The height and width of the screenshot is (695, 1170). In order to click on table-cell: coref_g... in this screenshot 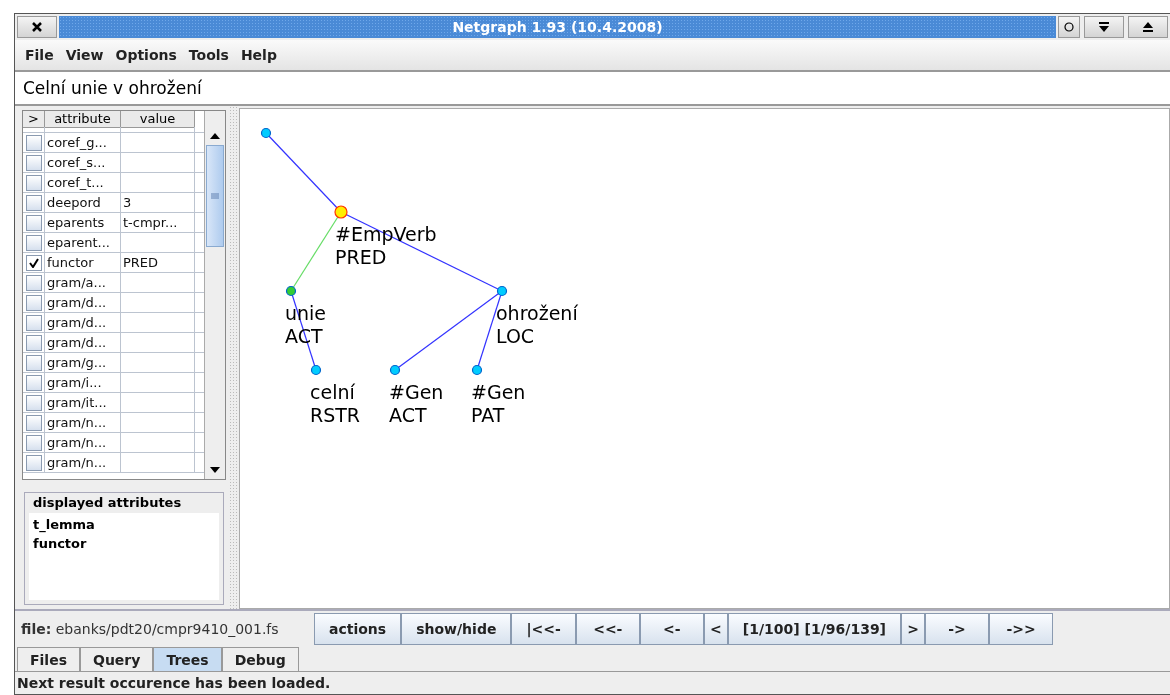, I will do `click(83, 142)`.